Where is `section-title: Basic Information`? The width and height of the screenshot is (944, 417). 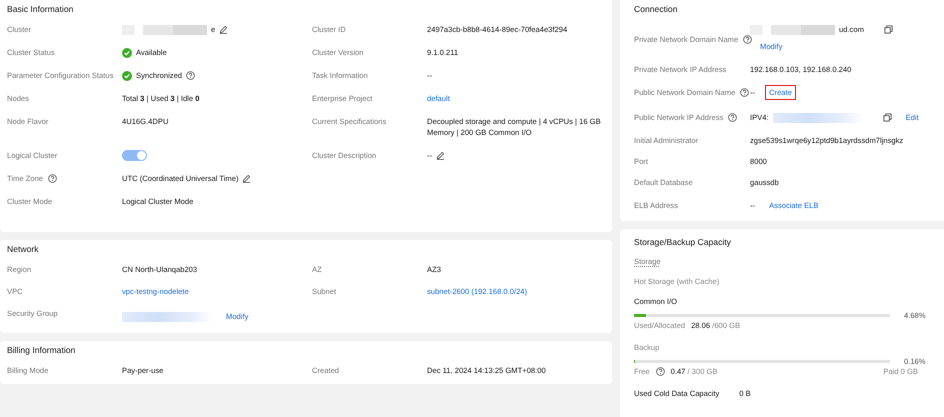 section-title: Basic Information is located at coordinates (40, 9).